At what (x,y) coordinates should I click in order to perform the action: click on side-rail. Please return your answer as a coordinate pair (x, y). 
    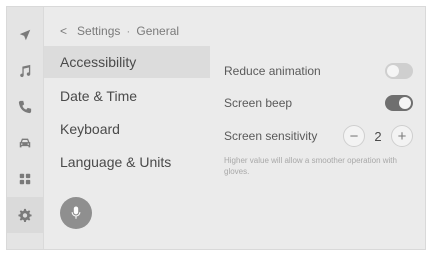
    Looking at the image, I should click on (25, 128).